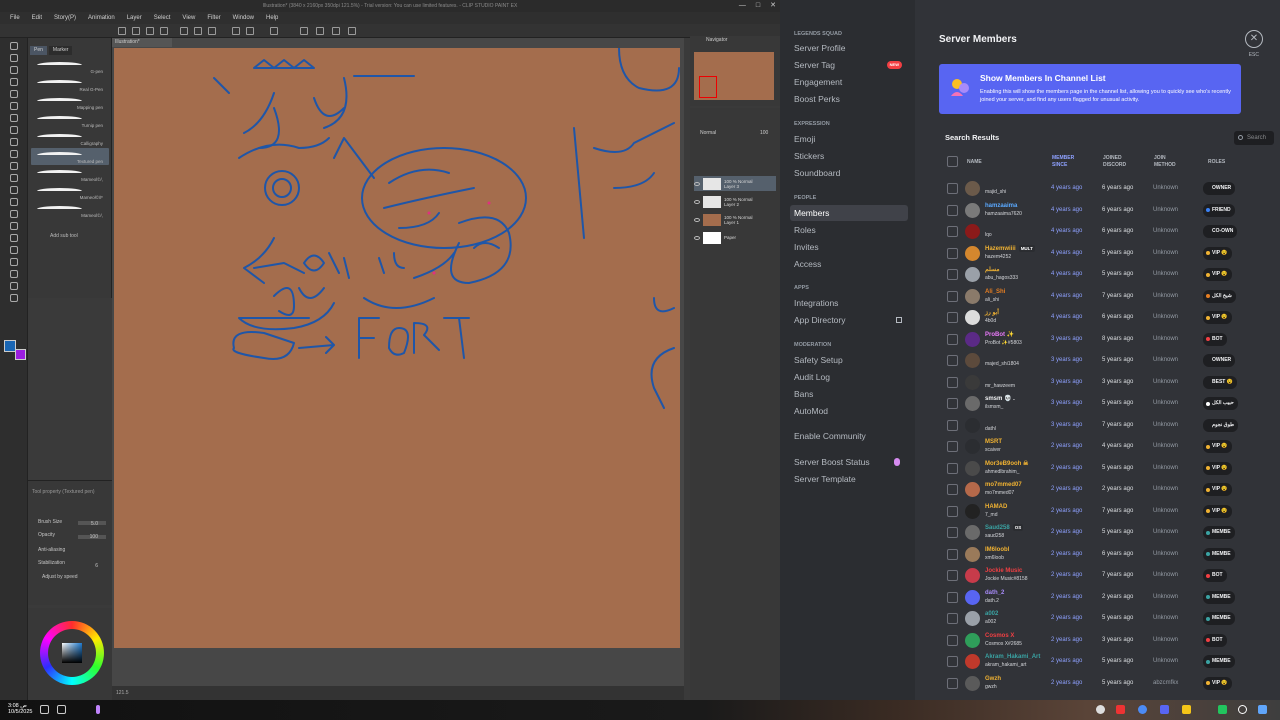 Image resolution: width=1280 pixels, height=720 pixels. I want to click on save-icon, so click(150, 31).